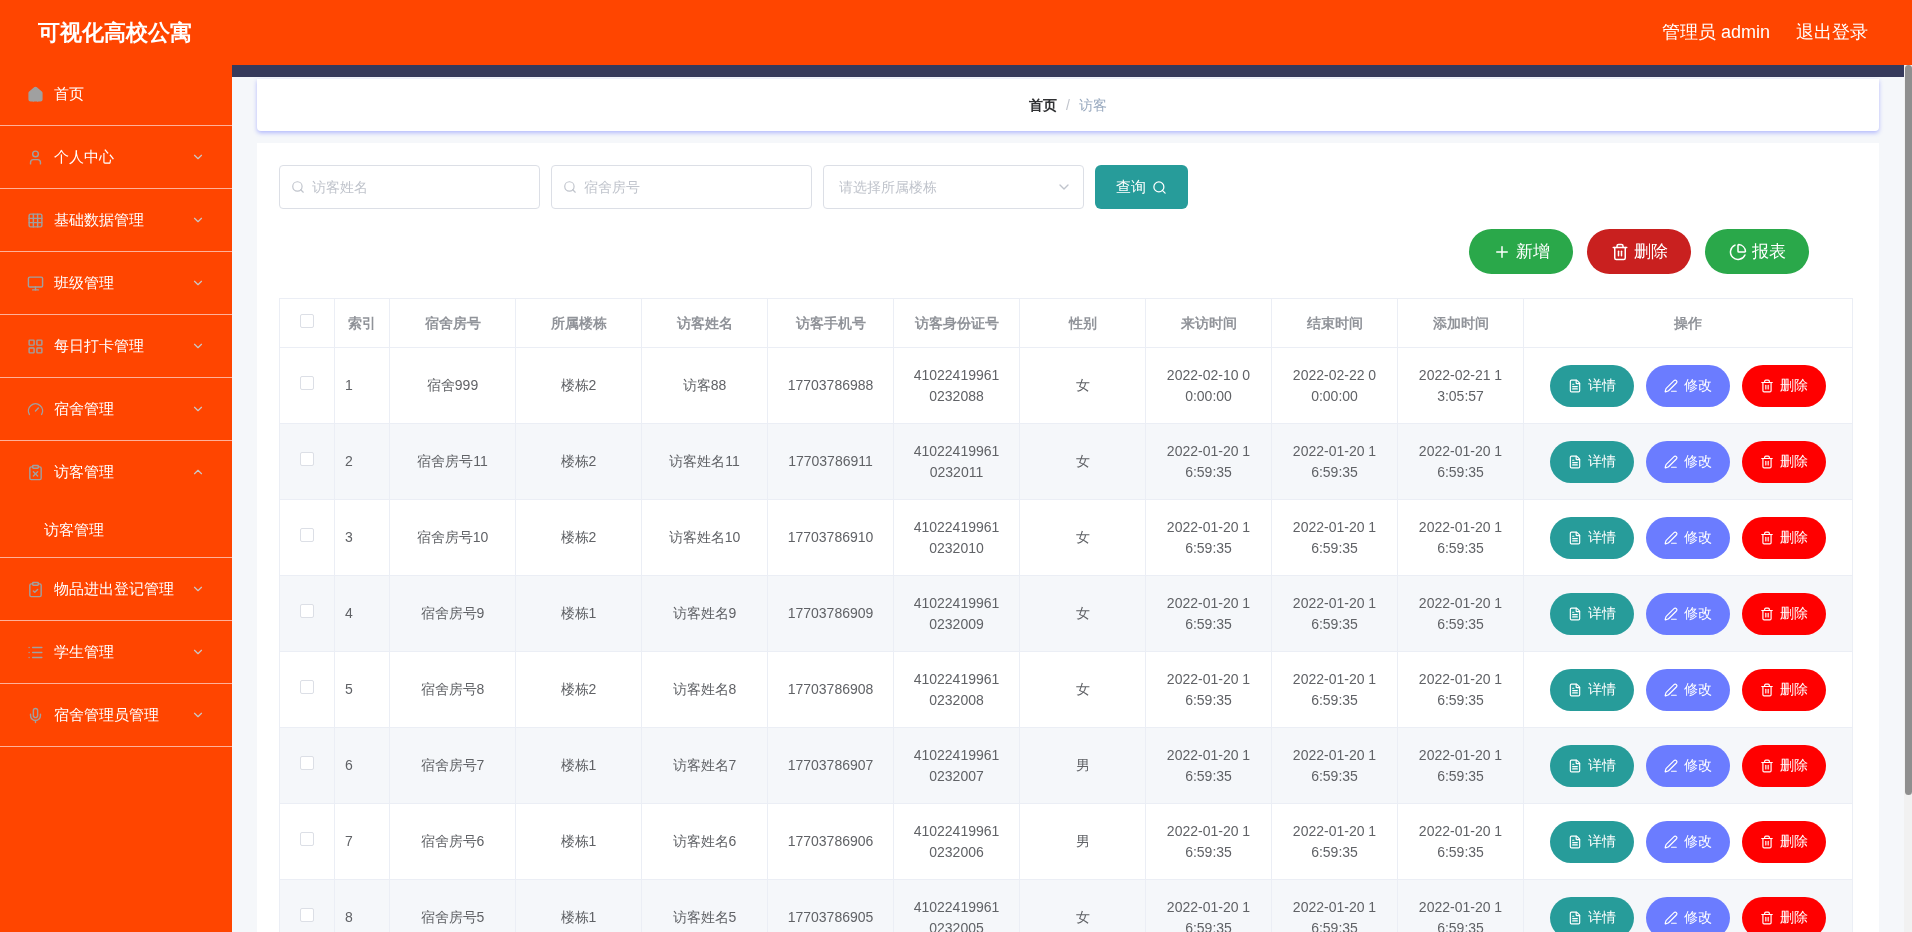  I want to click on table-cell-text: 宿舍房号10, so click(452, 537).